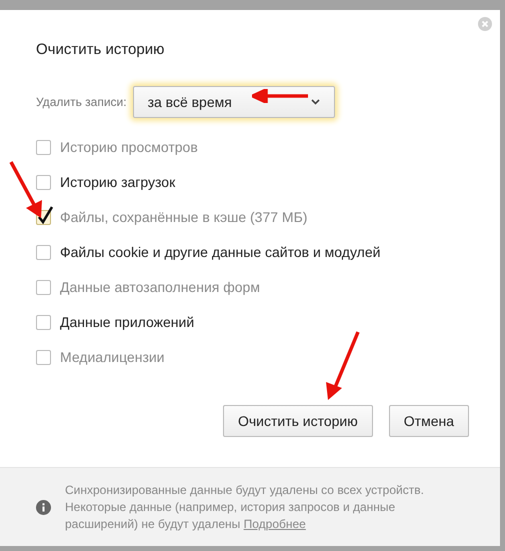  I want to click on caret-icon, so click(315, 102).